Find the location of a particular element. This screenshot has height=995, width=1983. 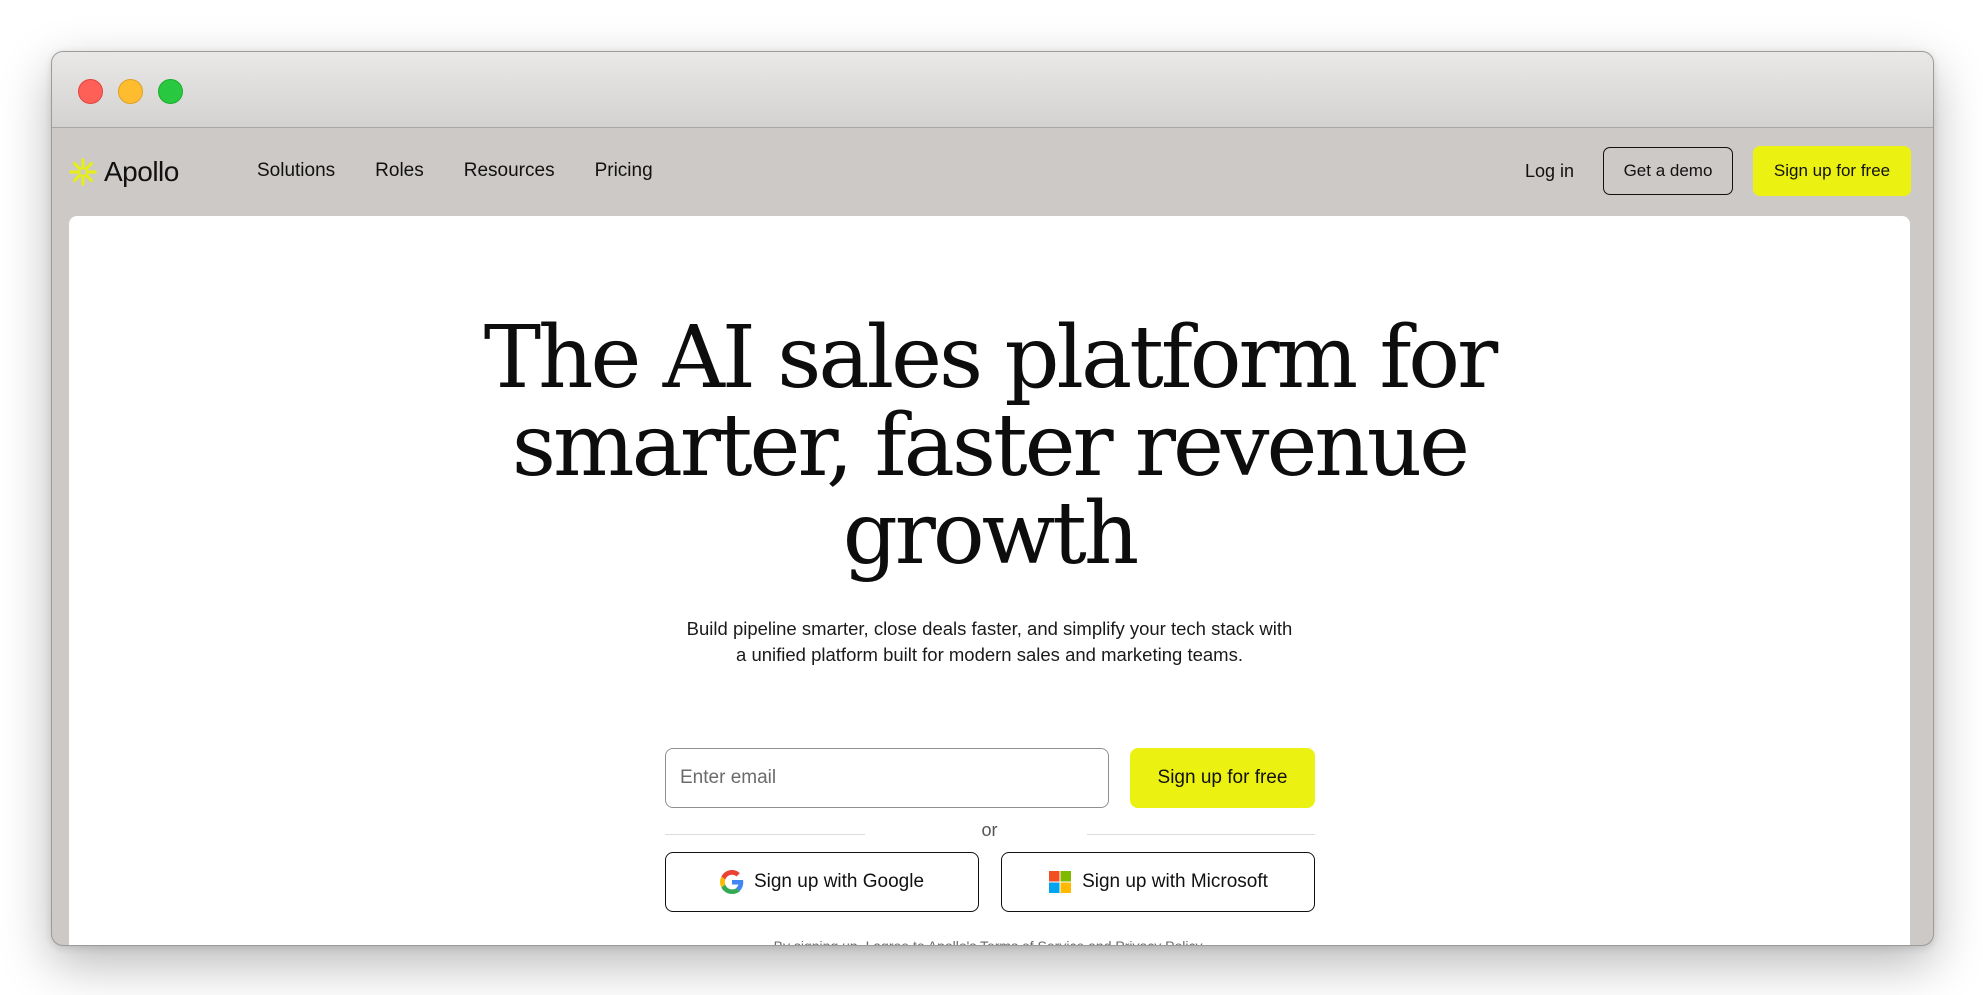

minimize-window-button is located at coordinates (130, 91).